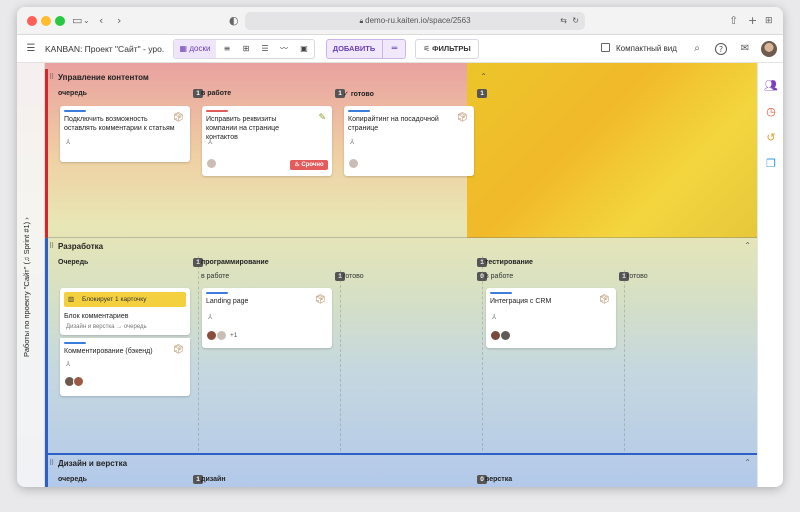 This screenshot has height=512, width=800. I want to click on column-title: тестирование, so click(509, 262).